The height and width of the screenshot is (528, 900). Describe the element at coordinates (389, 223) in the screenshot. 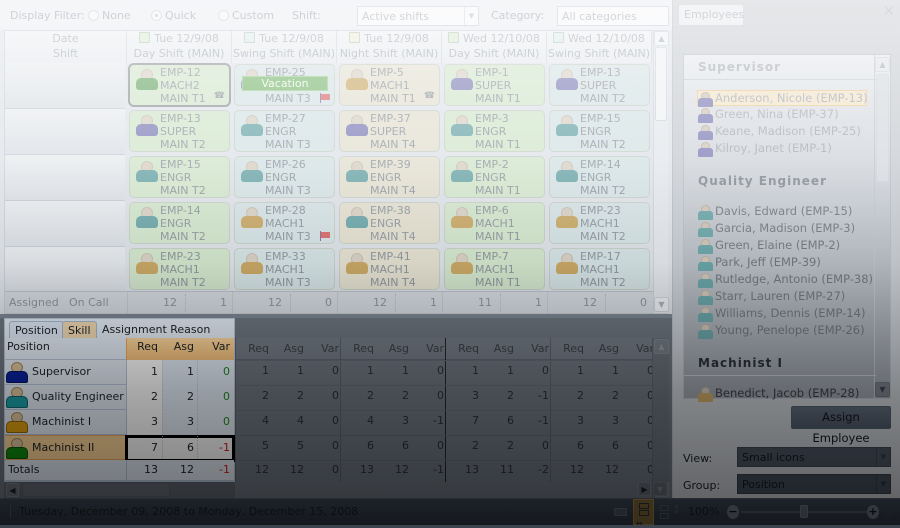

I see `shift-assignment-card: EMP-38 ENGR MAIN T4` at that location.